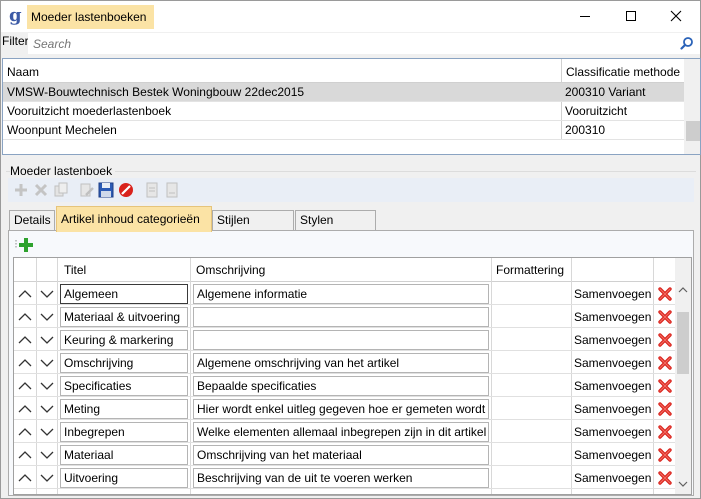 The image size is (701, 499). Describe the element at coordinates (124, 478) in the screenshot. I see `titel-input: Uitvoering` at that location.